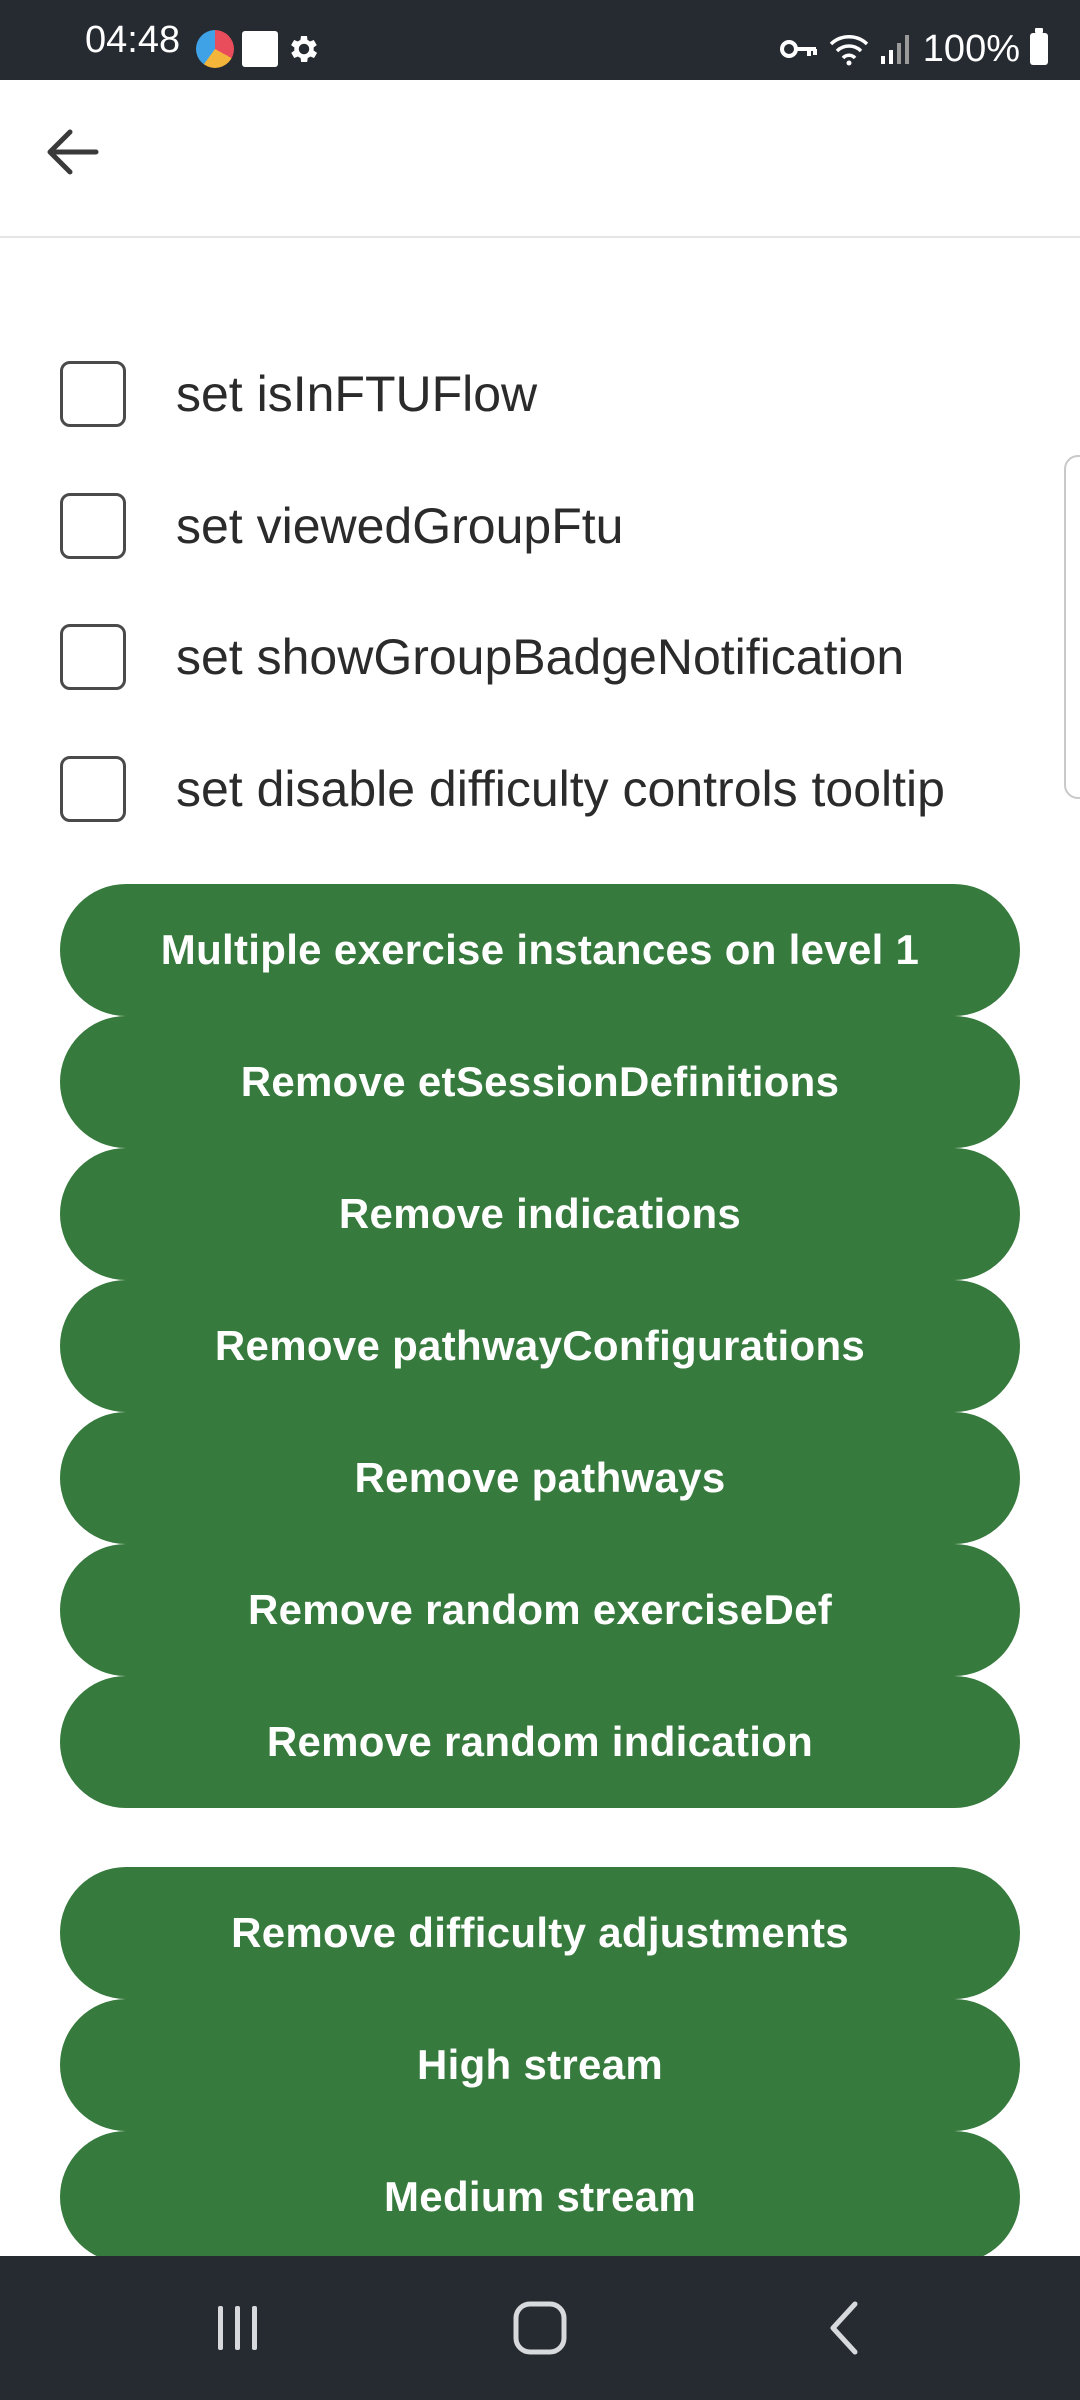  I want to click on checkbox-label: set isInFTUFlow, so click(357, 394).